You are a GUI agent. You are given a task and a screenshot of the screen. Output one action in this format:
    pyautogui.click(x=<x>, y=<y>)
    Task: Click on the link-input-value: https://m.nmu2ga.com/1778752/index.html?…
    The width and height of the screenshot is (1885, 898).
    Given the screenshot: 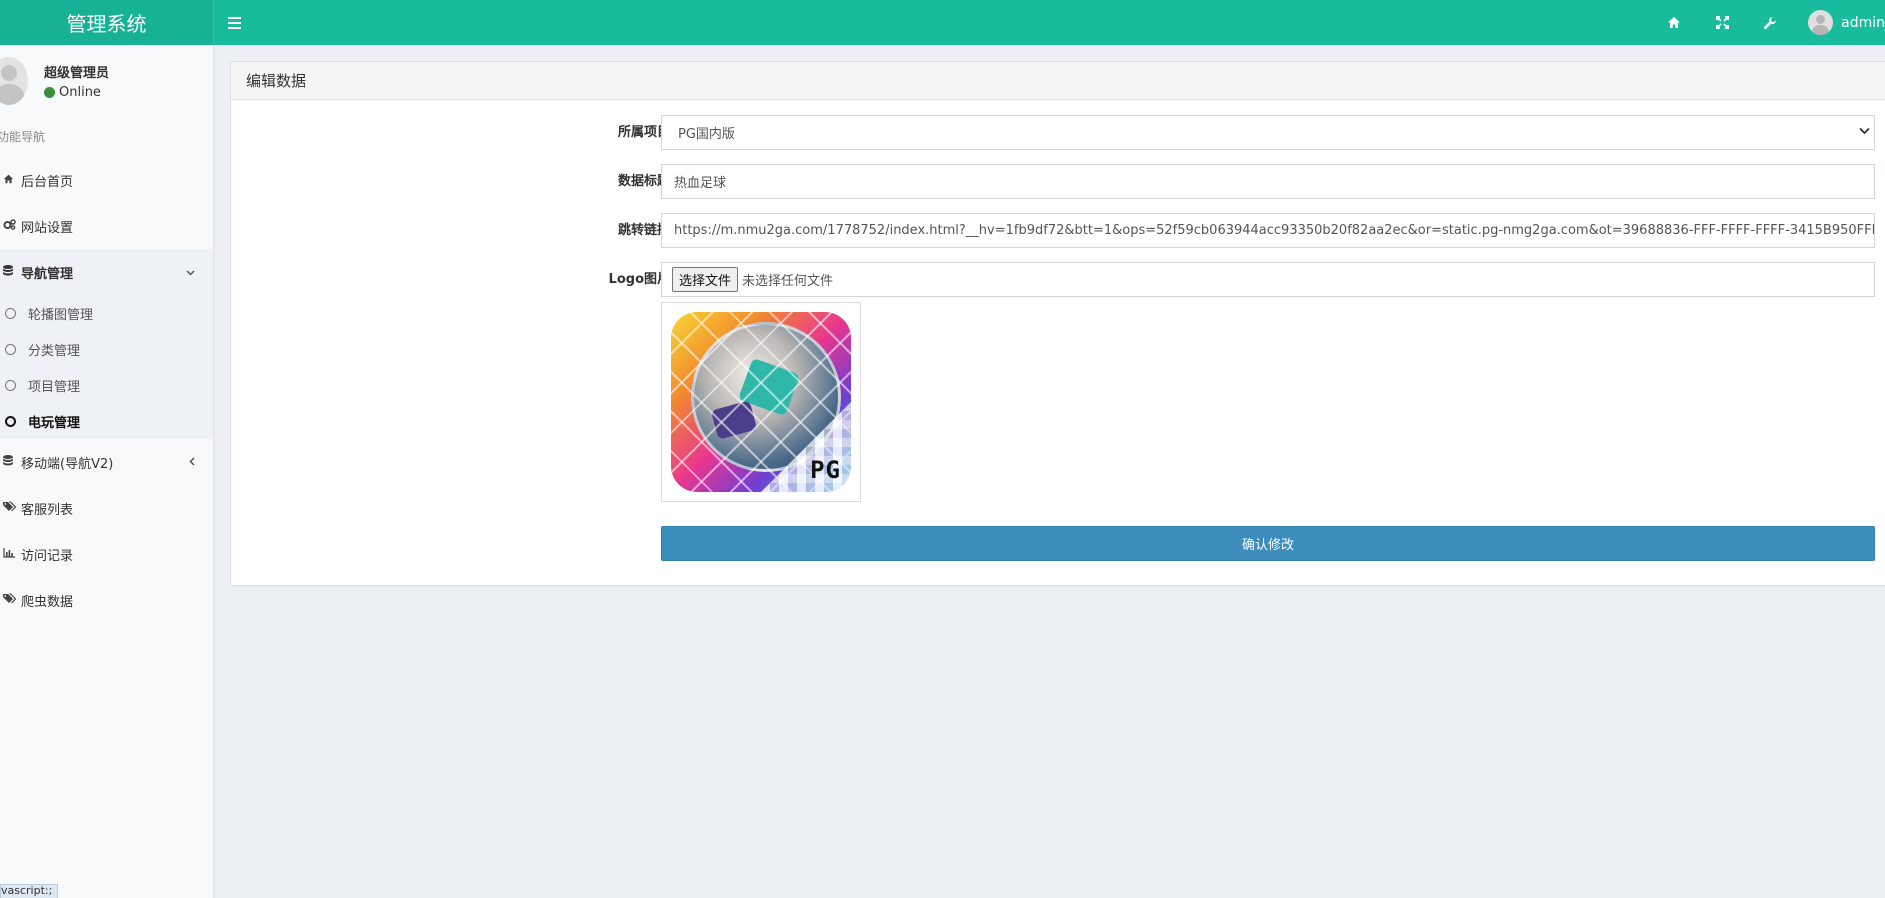 What is the action you would take?
    pyautogui.click(x=1274, y=230)
    